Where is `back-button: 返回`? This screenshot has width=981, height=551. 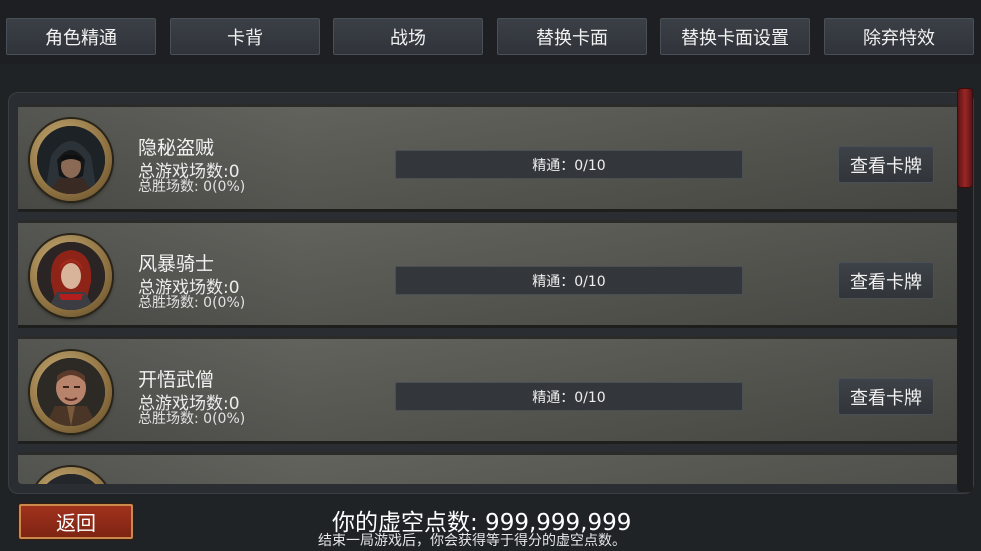 back-button: 返回 is located at coordinates (76, 521).